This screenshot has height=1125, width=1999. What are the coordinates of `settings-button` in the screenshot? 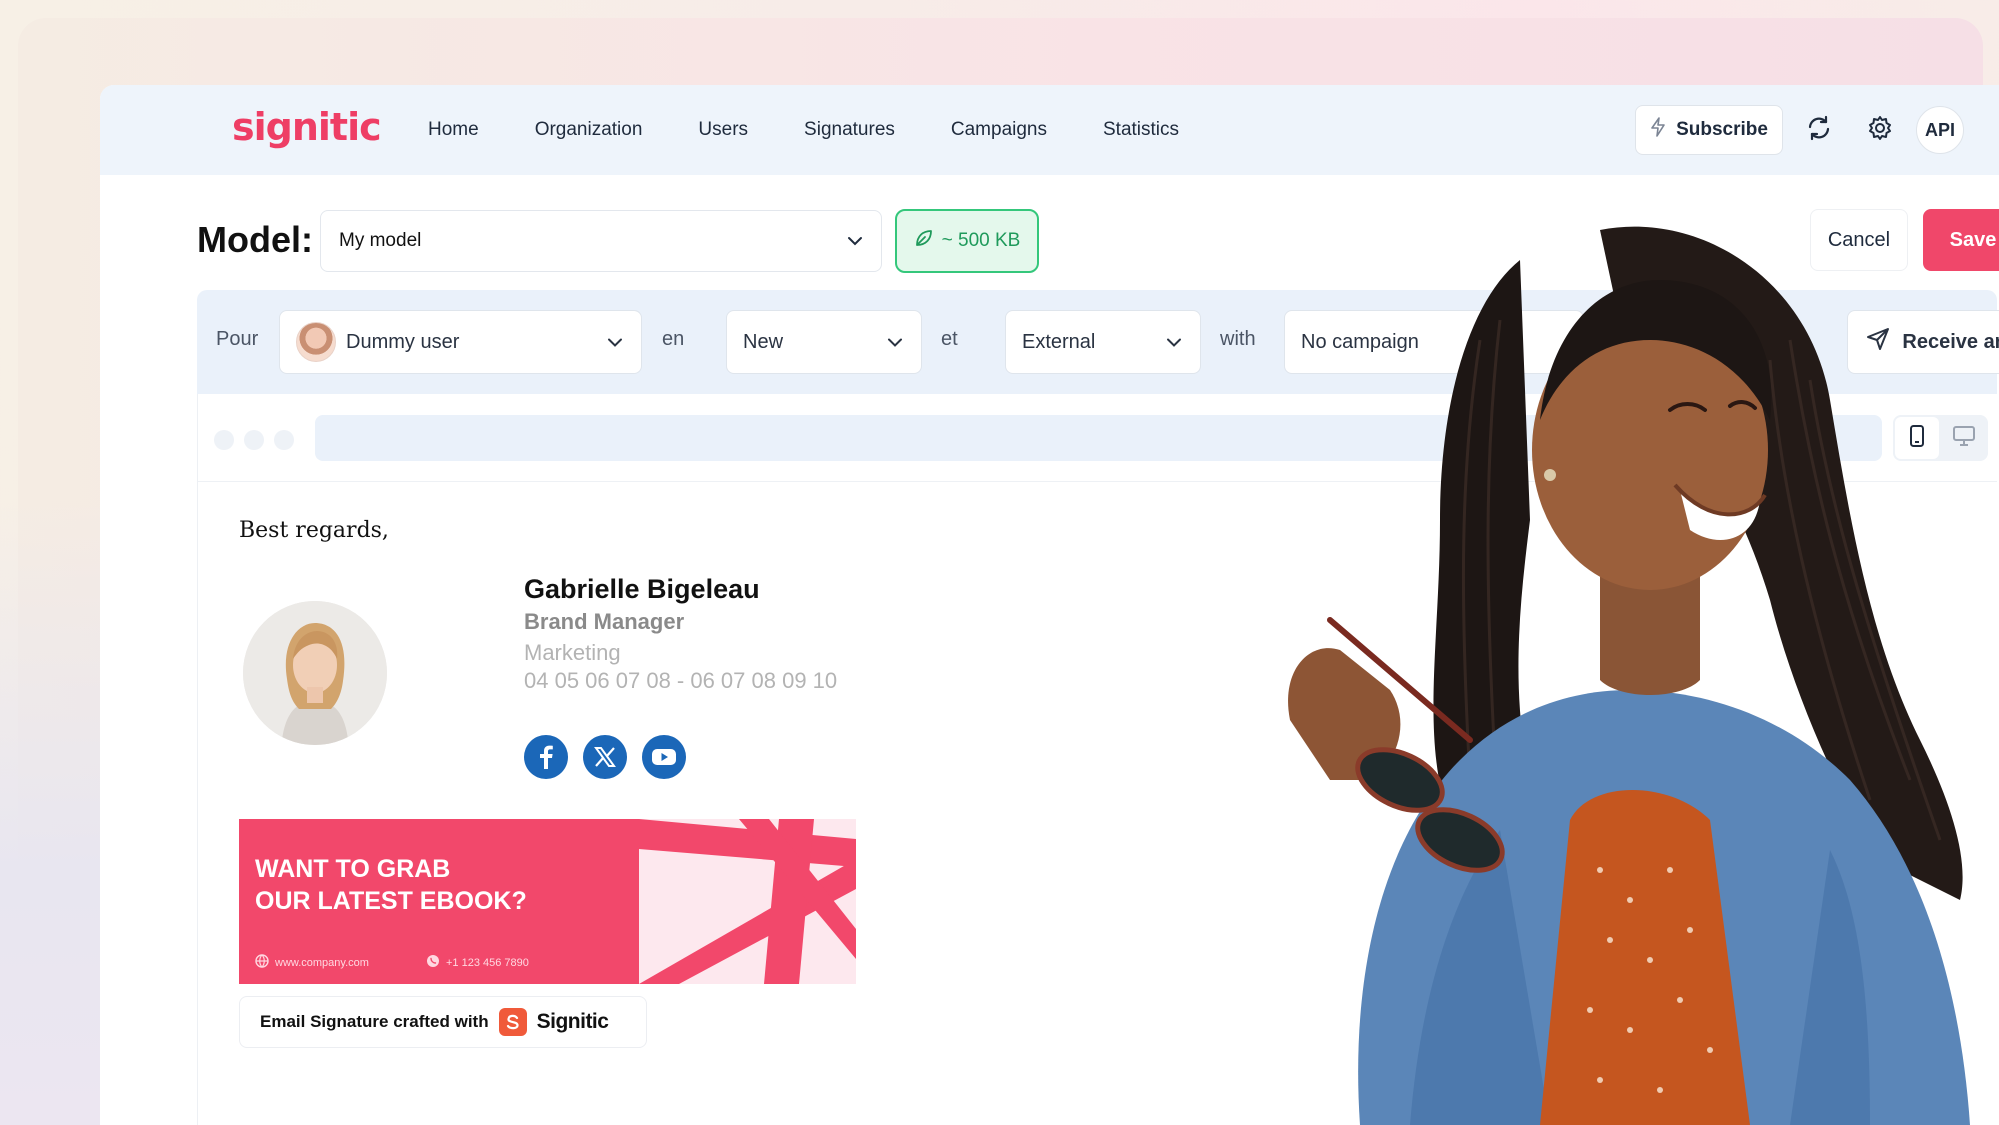 It's located at (1880, 130).